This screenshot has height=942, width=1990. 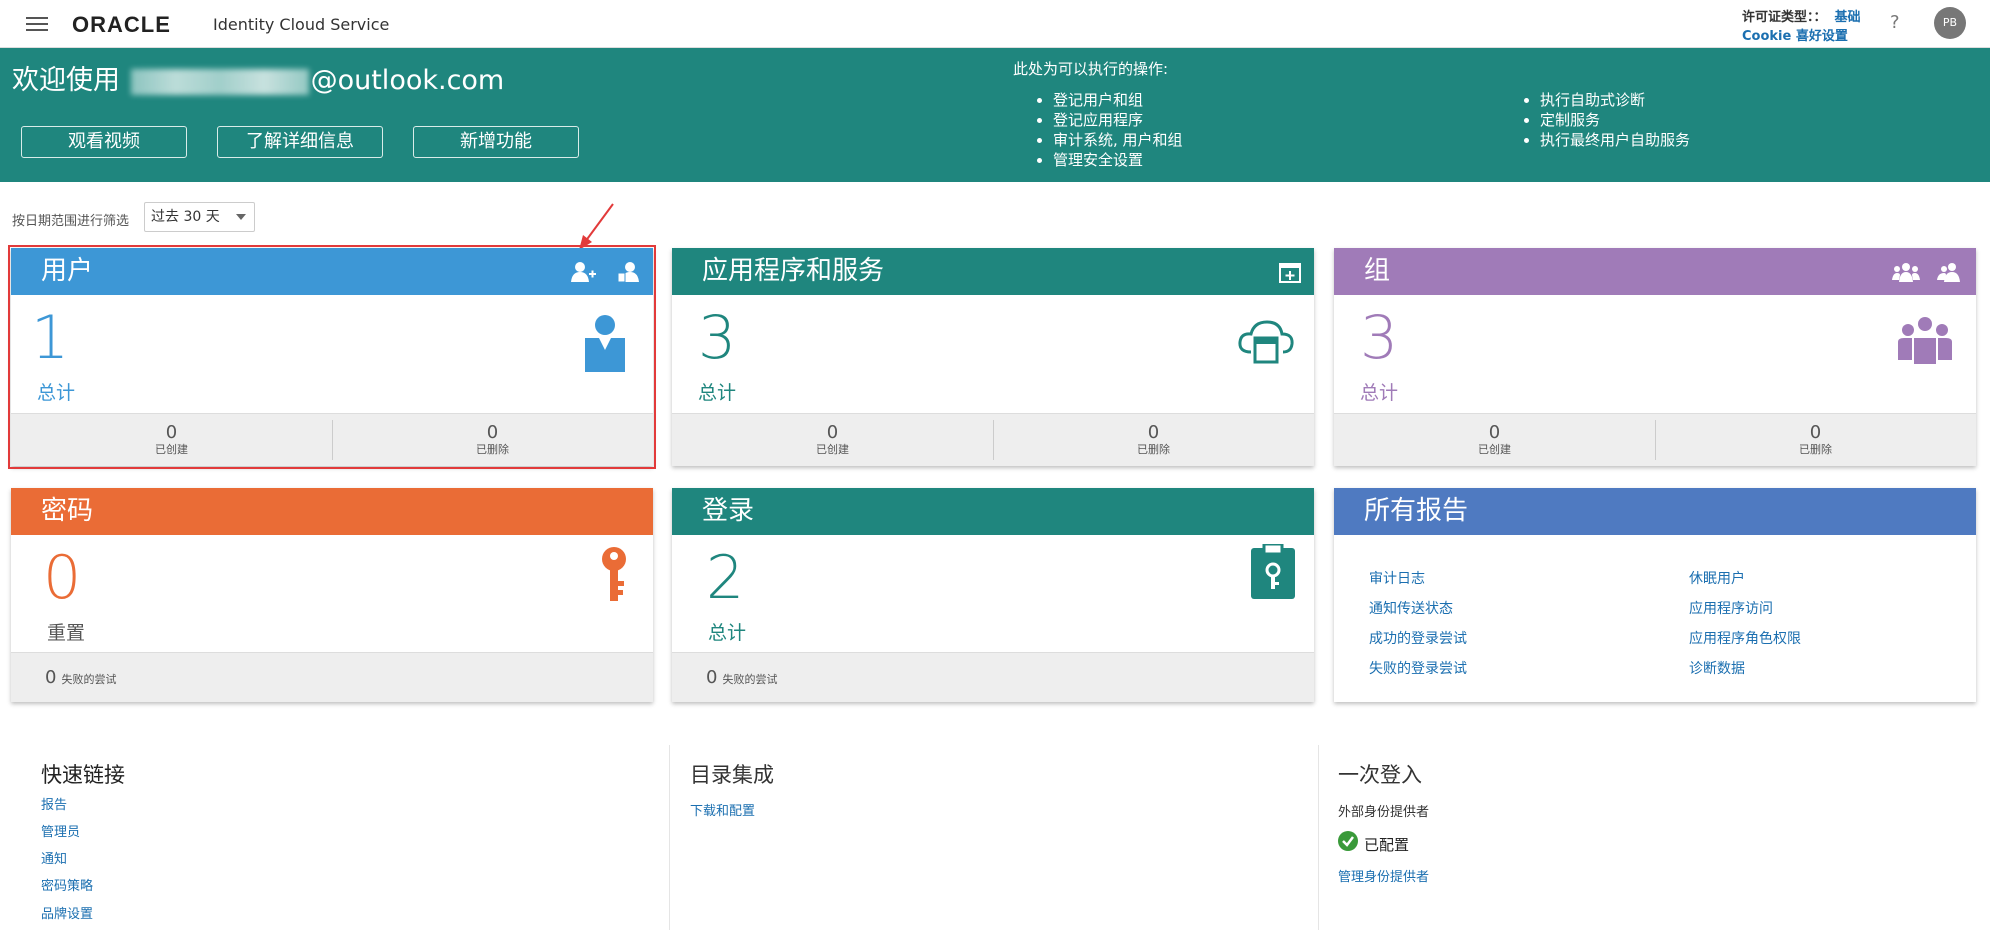 What do you see at coordinates (614, 574) in the screenshot?
I see `key-icon` at bounding box center [614, 574].